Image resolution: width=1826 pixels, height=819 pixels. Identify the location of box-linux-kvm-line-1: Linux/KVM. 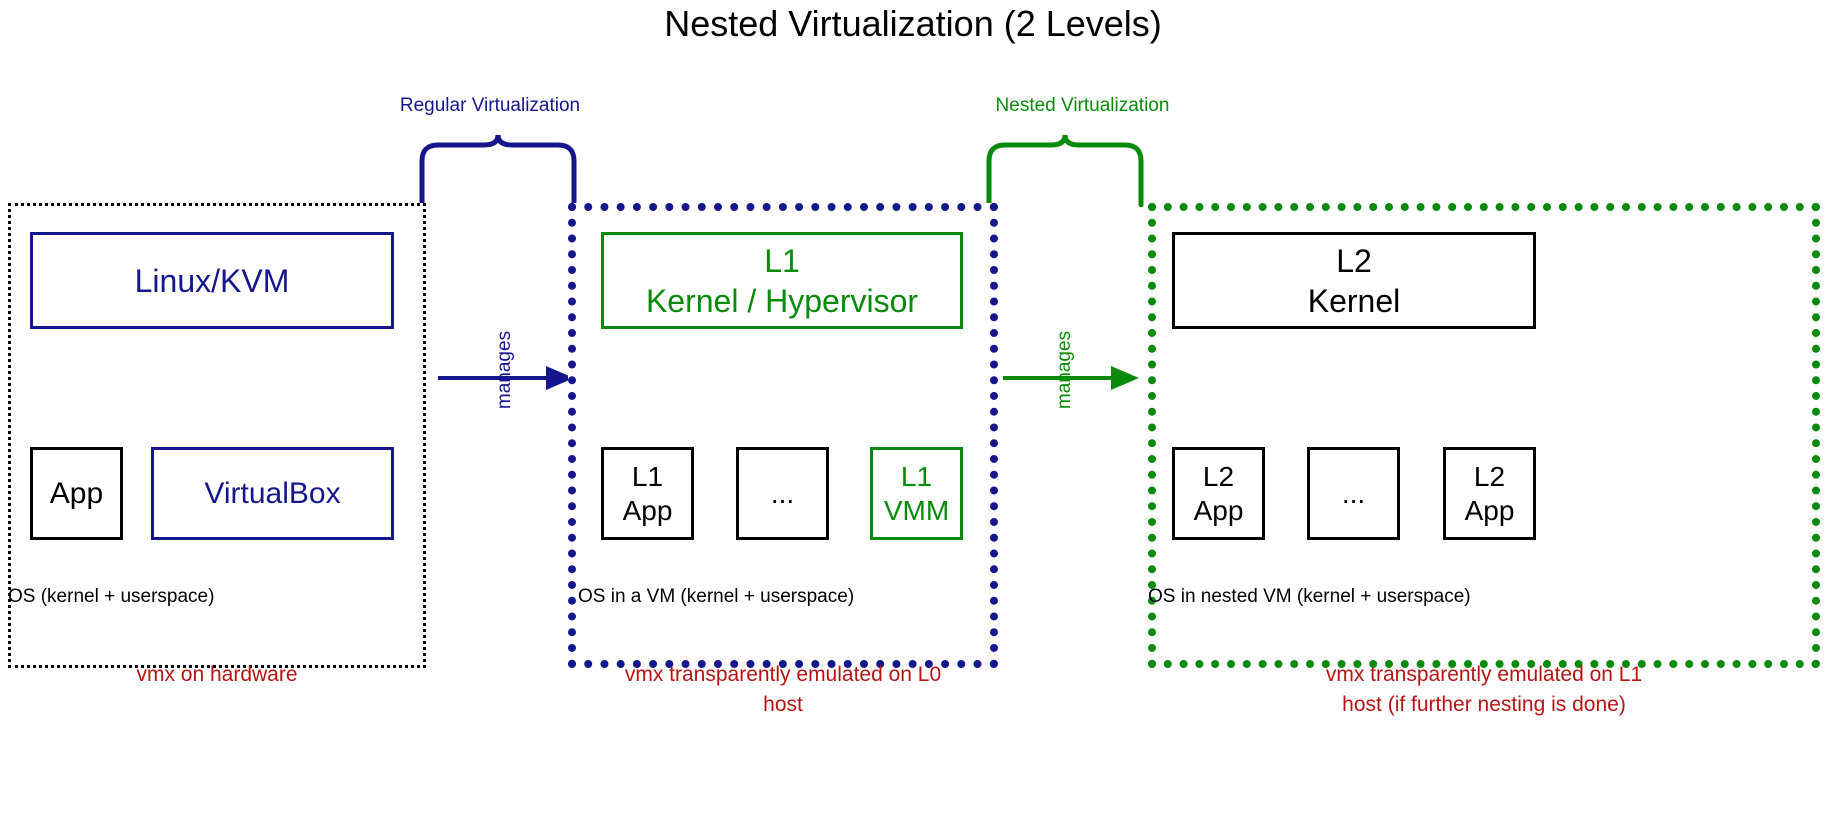
(212, 280).